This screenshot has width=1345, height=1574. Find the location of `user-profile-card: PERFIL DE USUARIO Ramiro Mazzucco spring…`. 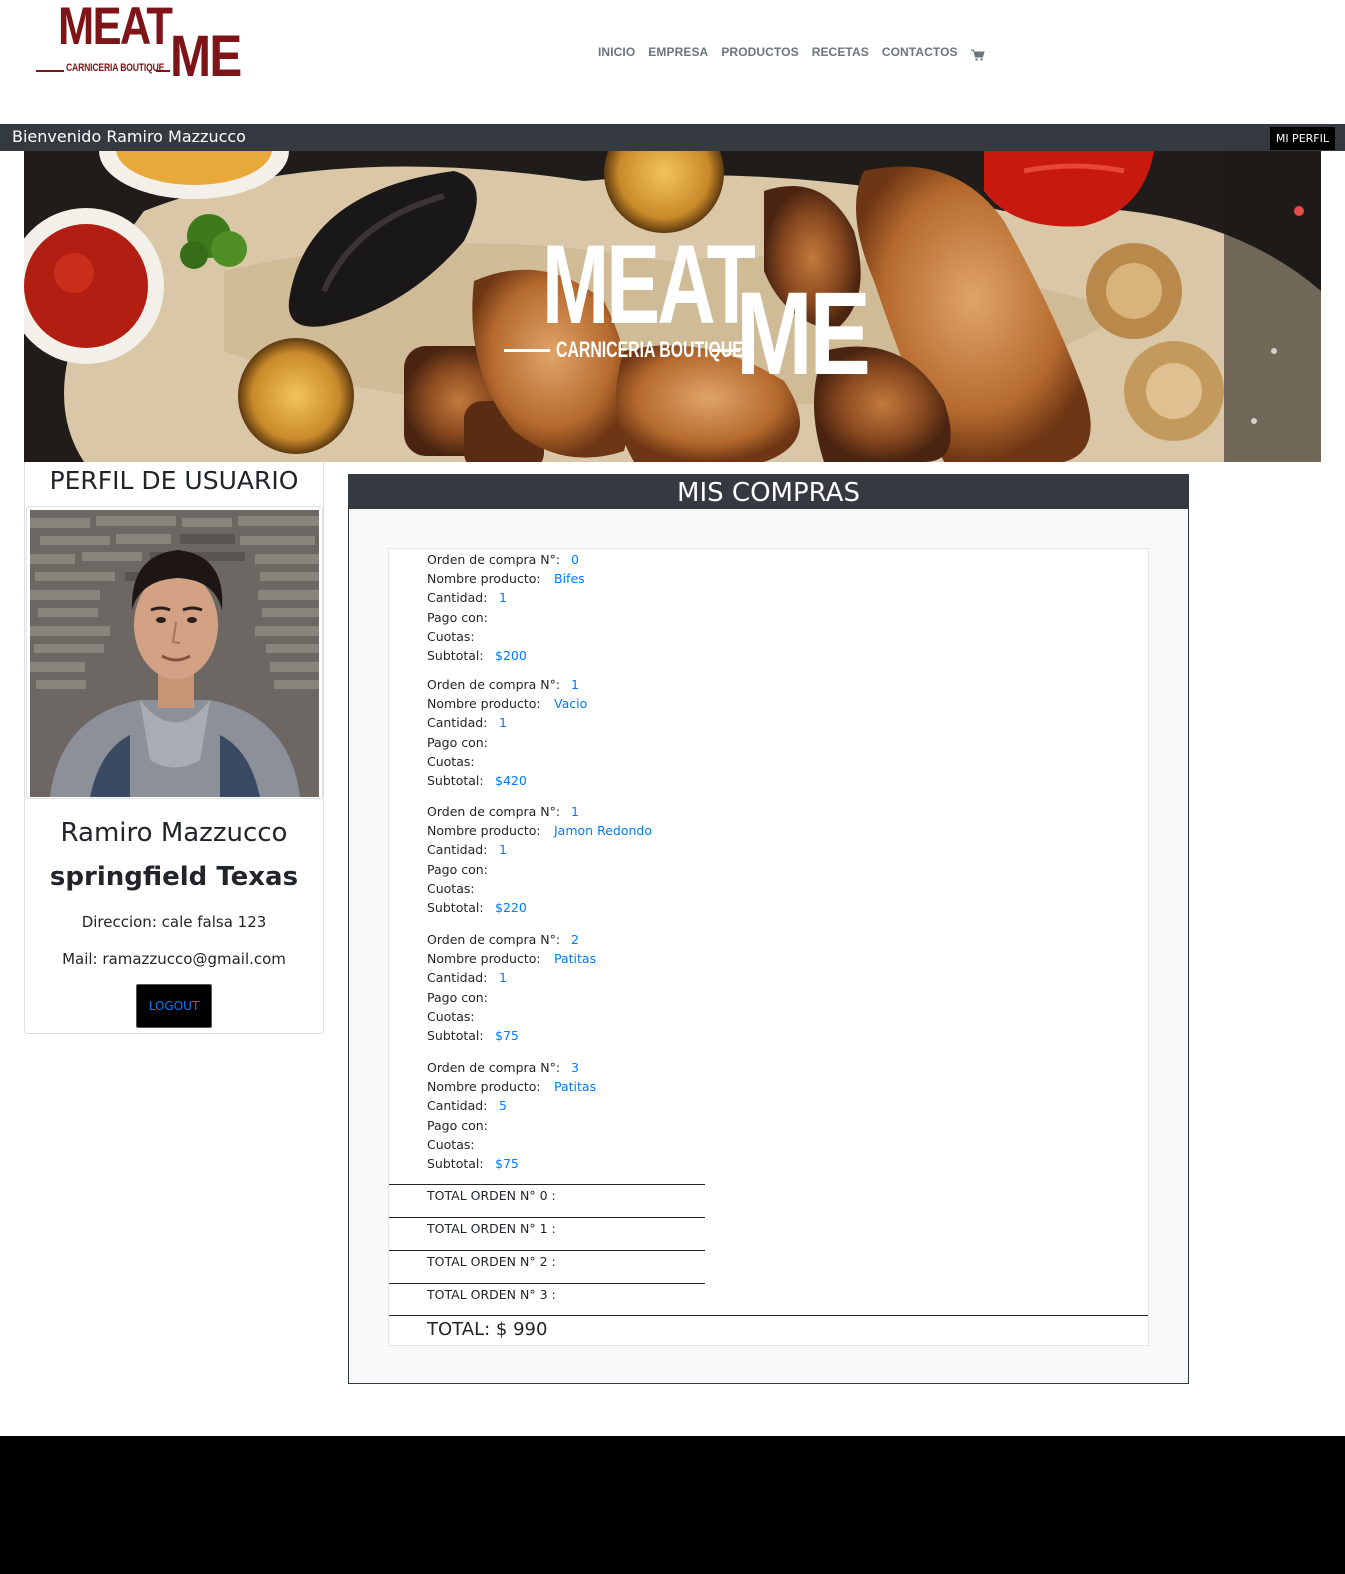

user-profile-card: PERFIL DE USUARIO Ramiro Mazzucco spring… is located at coordinates (174, 748).